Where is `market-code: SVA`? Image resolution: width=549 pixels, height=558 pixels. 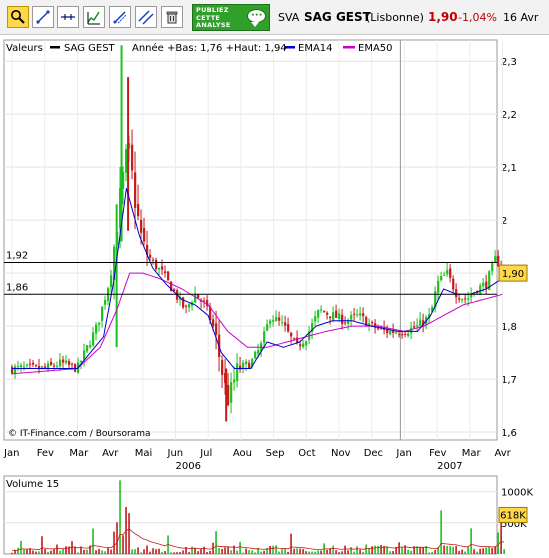
market-code: SVA is located at coordinates (289, 17).